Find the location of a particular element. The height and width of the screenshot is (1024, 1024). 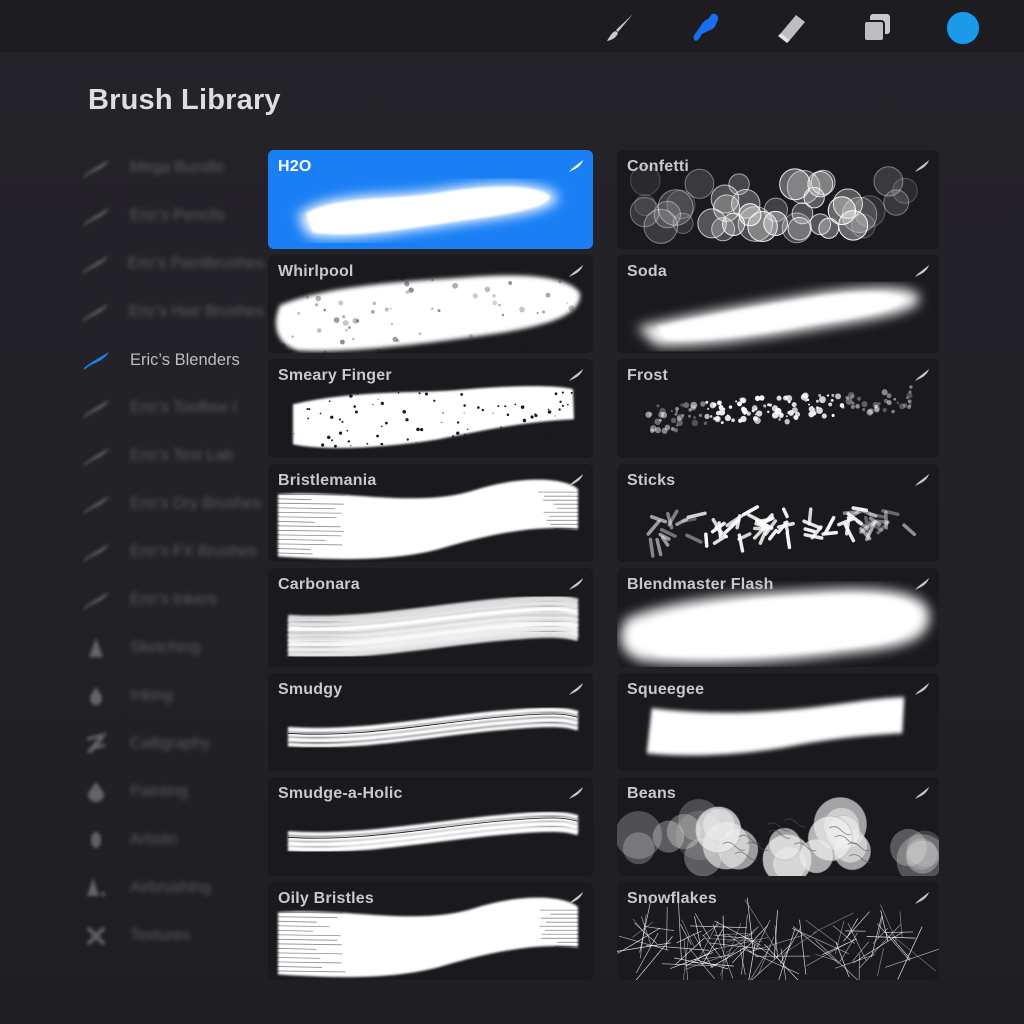

sidebar-item-label: Eric's Inkers is located at coordinates (173, 599).